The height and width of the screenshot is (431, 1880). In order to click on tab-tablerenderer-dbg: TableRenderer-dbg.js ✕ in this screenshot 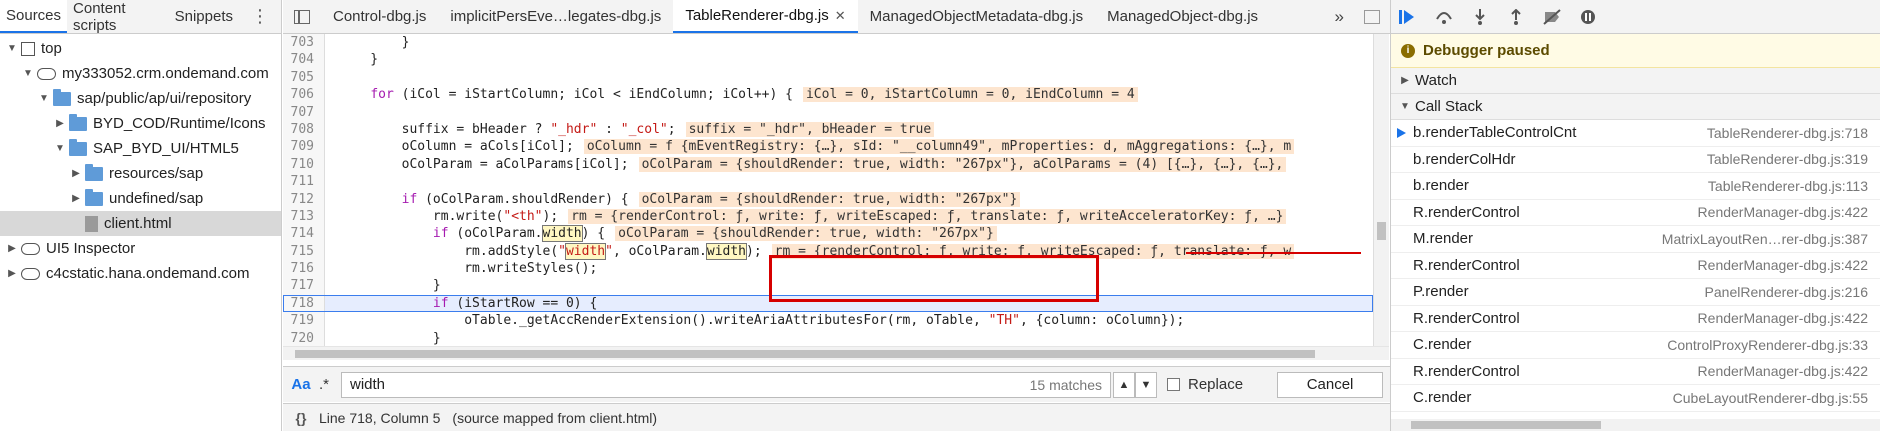, I will do `click(765, 16)`.